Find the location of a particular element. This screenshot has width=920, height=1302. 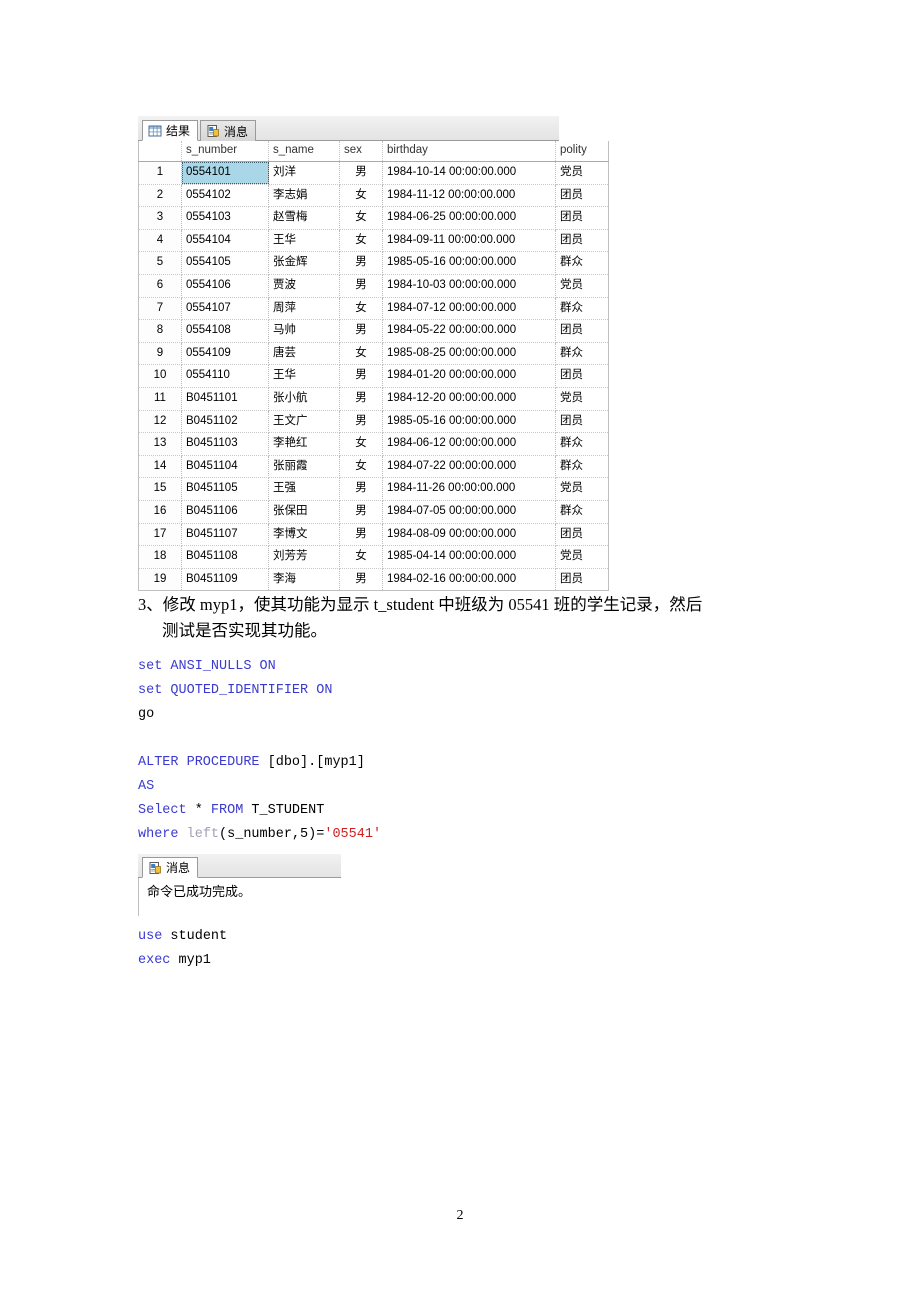

table-row: 12 B0451102 王文广男 1985-05-16 00:00:00.000 团员 is located at coordinates (373, 422).